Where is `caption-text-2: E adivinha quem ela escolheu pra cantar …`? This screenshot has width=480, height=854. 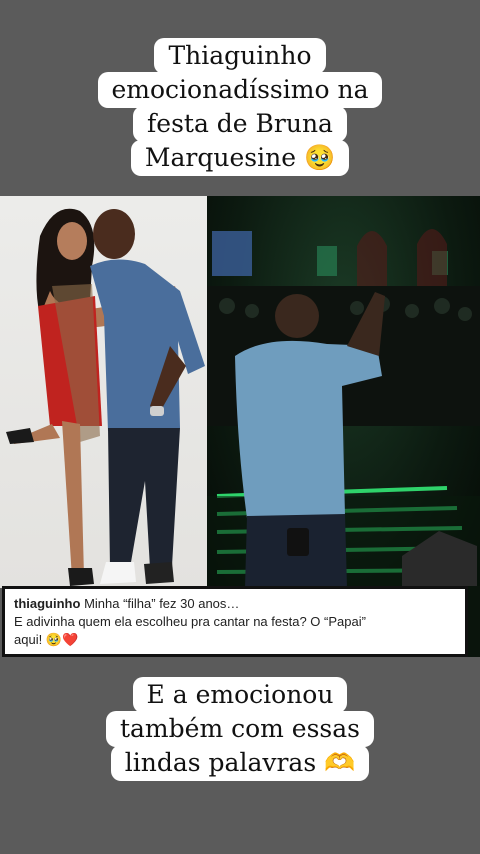 caption-text-2: E adivinha quem ela escolheu pra cantar … is located at coordinates (190, 621).